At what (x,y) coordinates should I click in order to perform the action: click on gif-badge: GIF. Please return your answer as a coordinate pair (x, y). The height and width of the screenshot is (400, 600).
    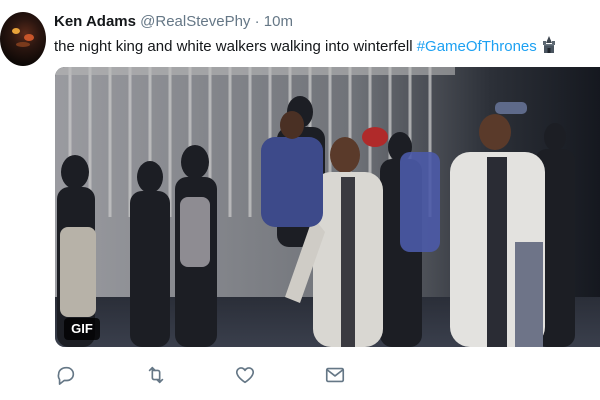
    Looking at the image, I should click on (82, 329).